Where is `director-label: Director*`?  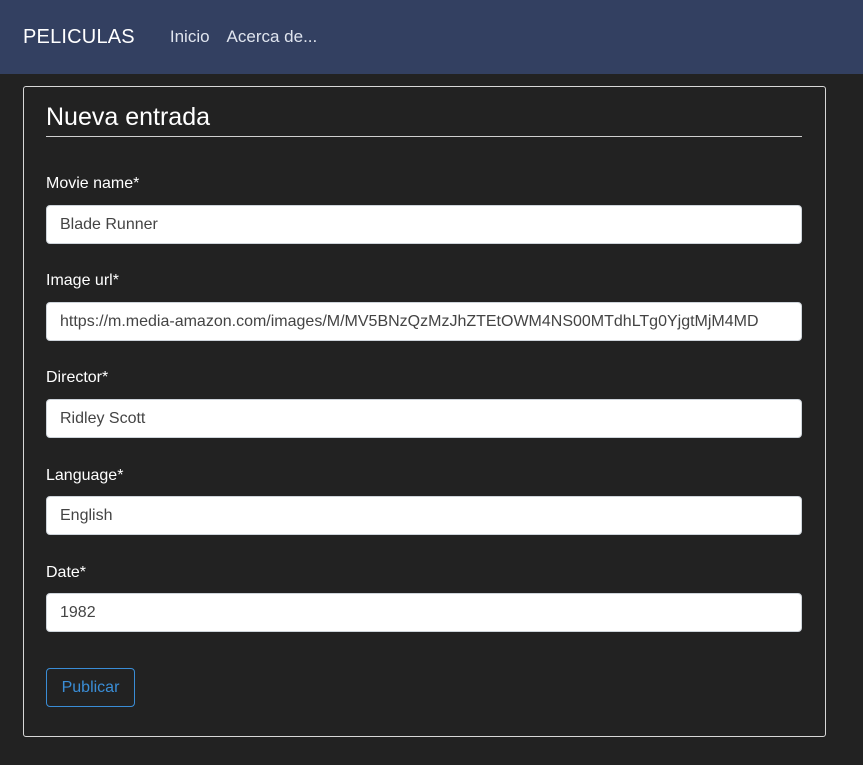
director-label: Director* is located at coordinates (77, 377).